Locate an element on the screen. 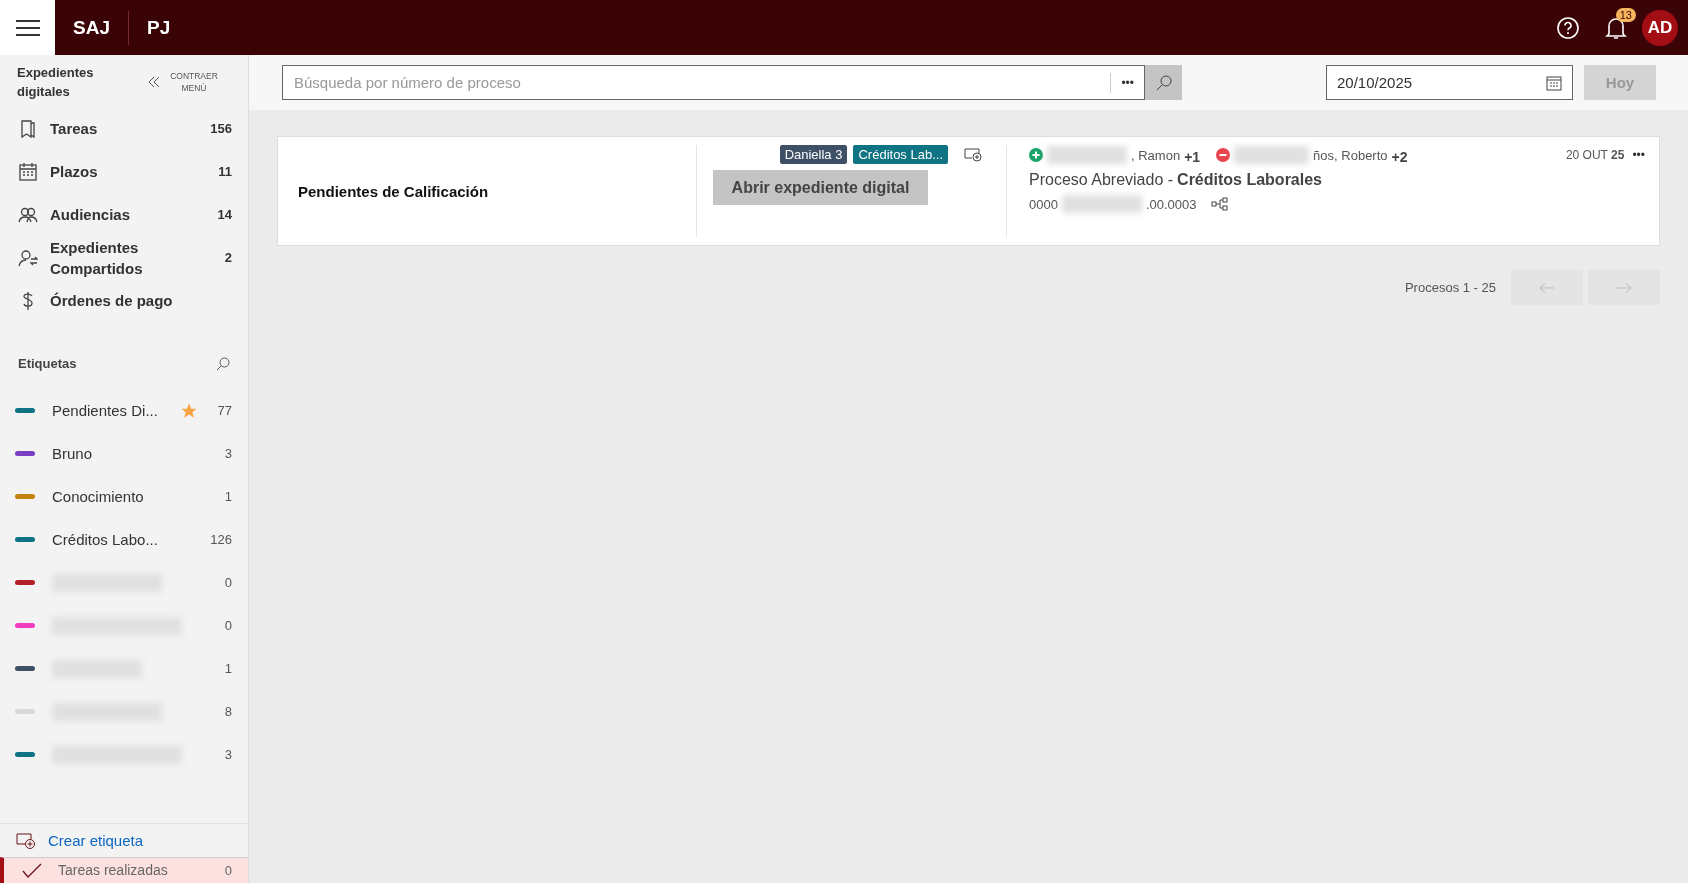 This screenshot has height=883, width=1688. process-number: 0000 is located at coordinates (1043, 204).